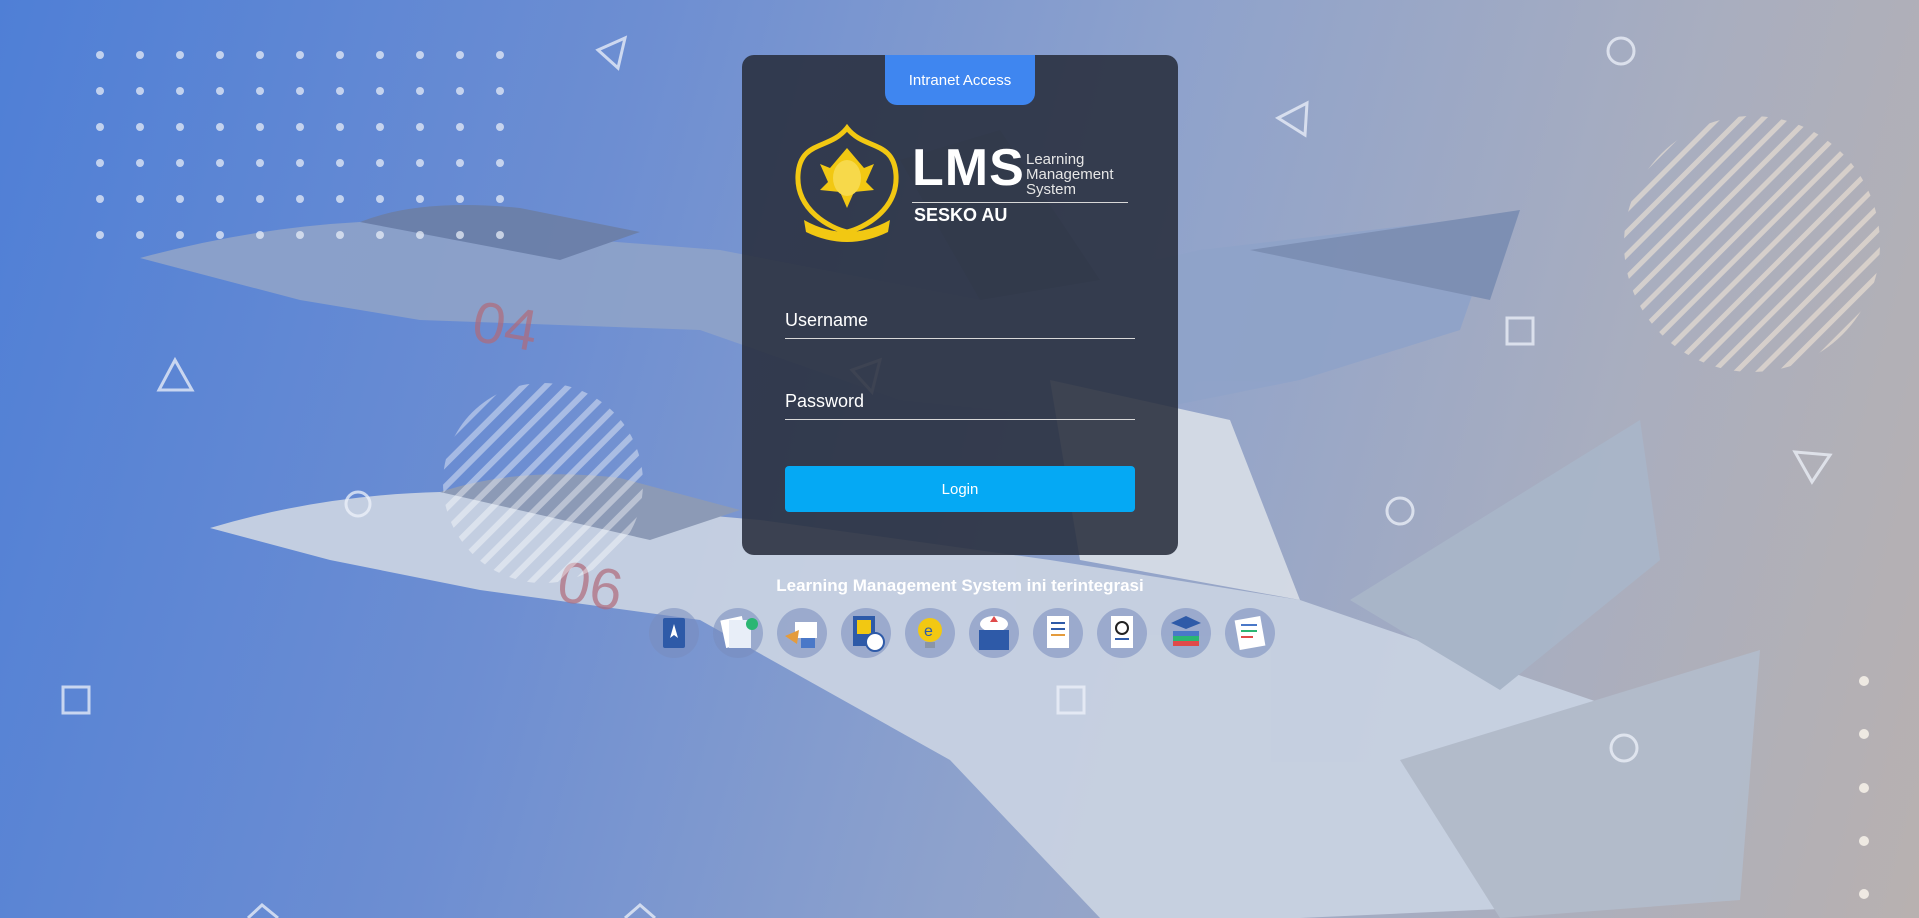 Image resolution: width=1919 pixels, height=918 pixels. I want to click on document-search-icon, so click(1122, 633).